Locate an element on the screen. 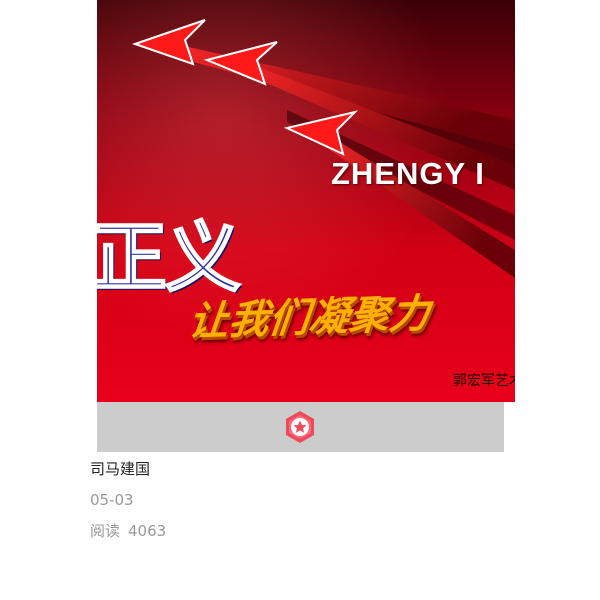 The height and width of the screenshot is (600, 600). image-caption-bar is located at coordinates (300, 427).